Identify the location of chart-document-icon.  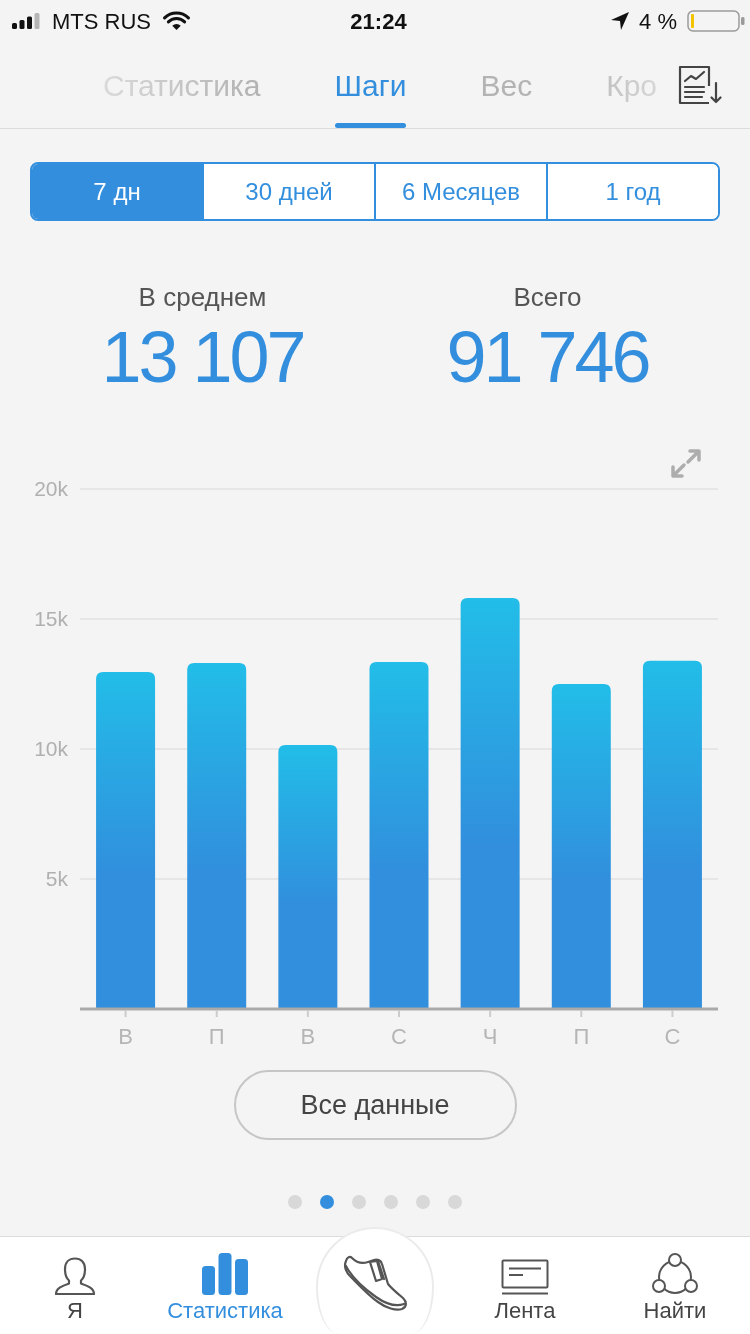
(700, 85).